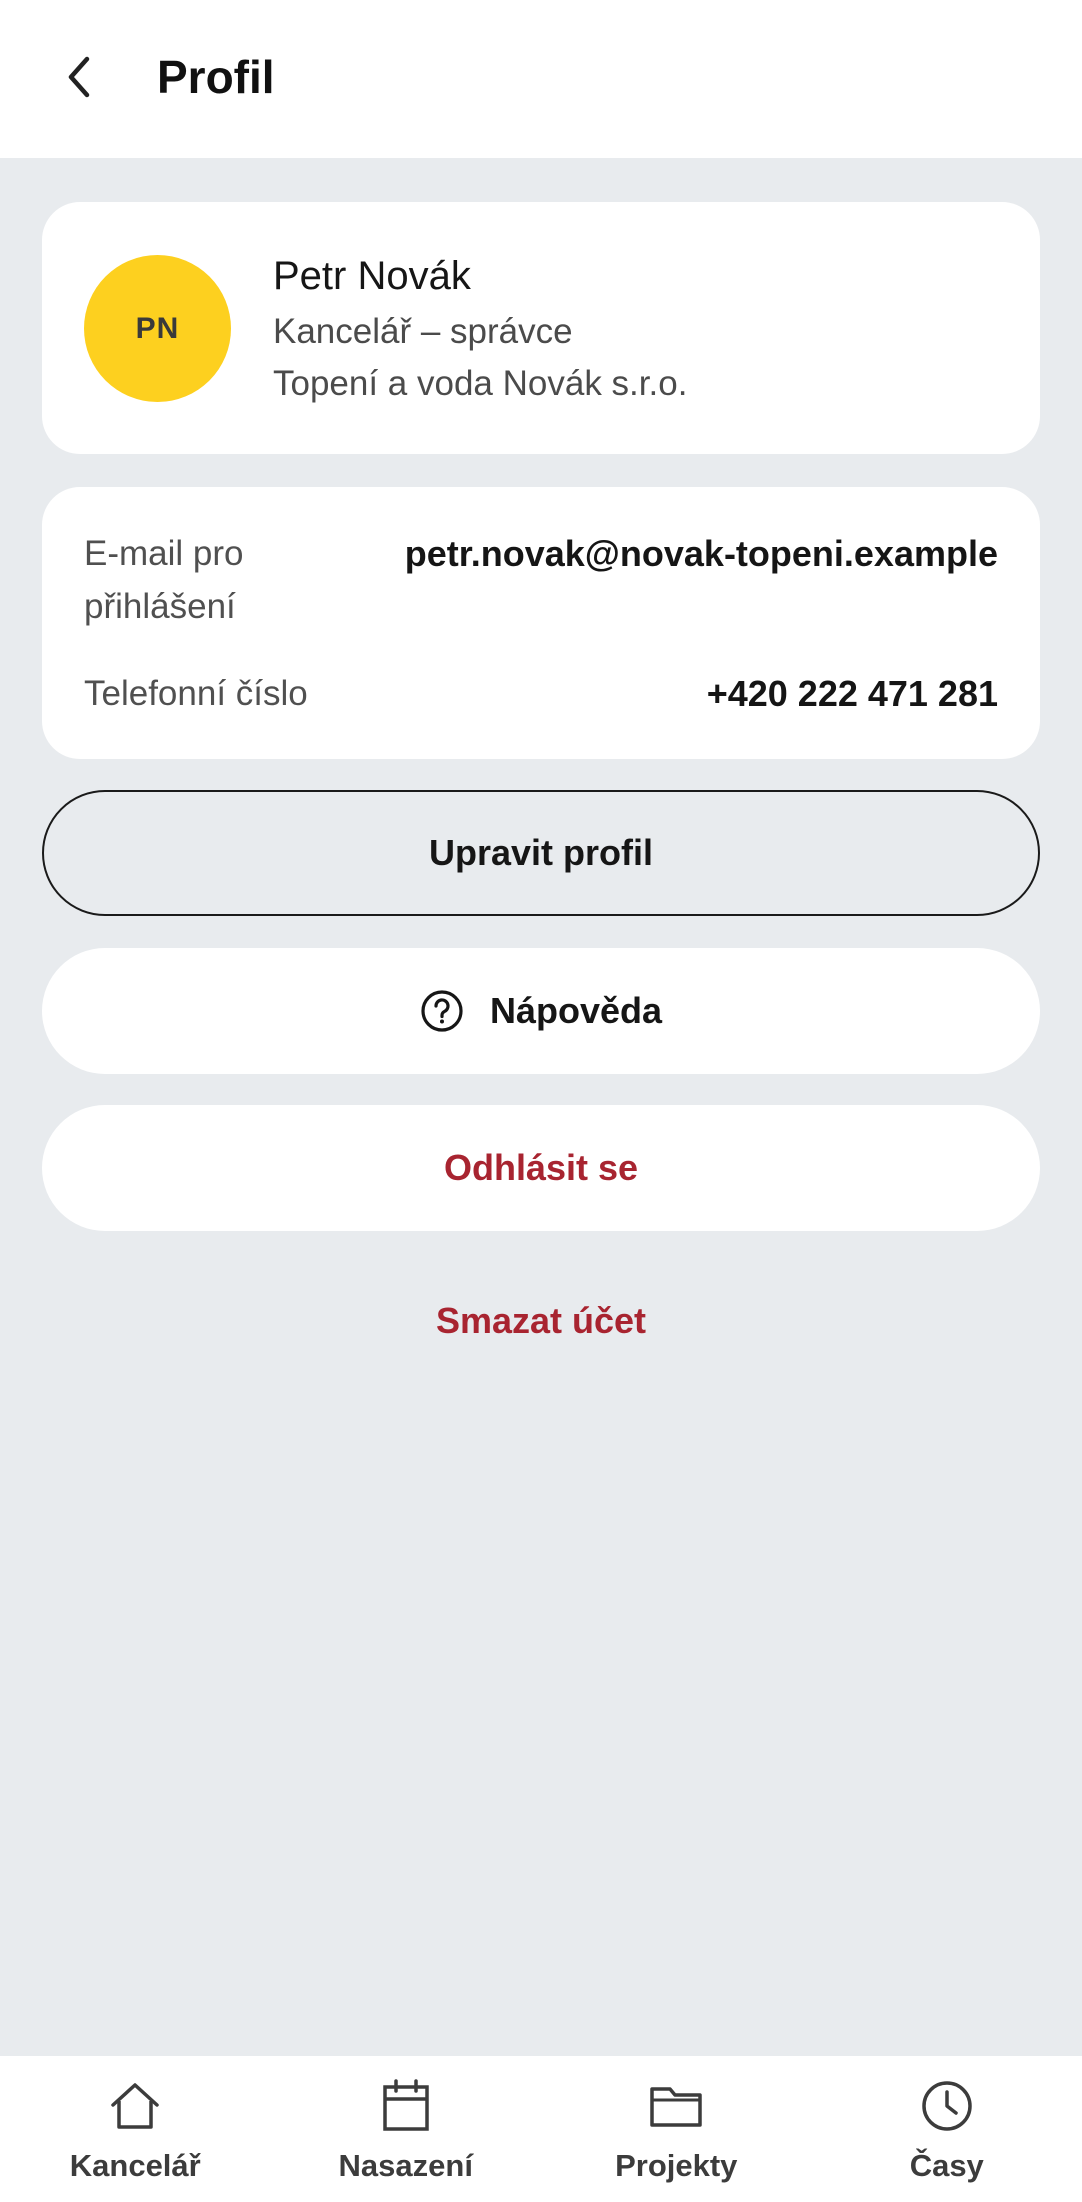 This screenshot has height=2202, width=1082. Describe the element at coordinates (947, 2106) in the screenshot. I see `clock-icon` at that location.